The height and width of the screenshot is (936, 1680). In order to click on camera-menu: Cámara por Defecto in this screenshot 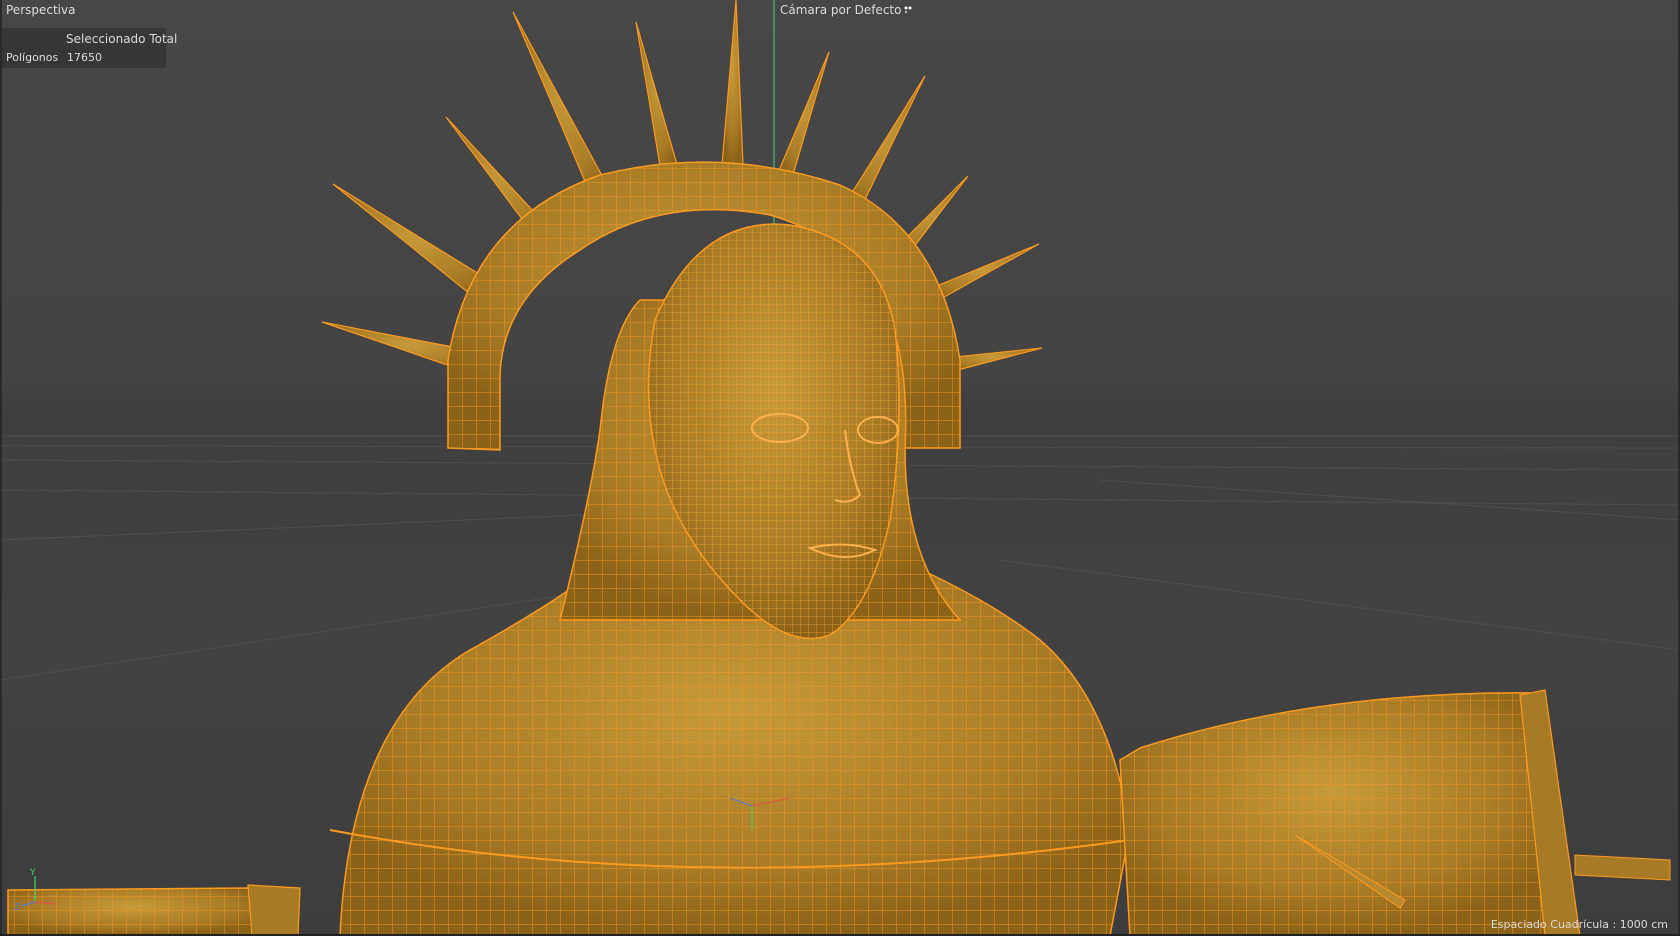, I will do `click(846, 10)`.